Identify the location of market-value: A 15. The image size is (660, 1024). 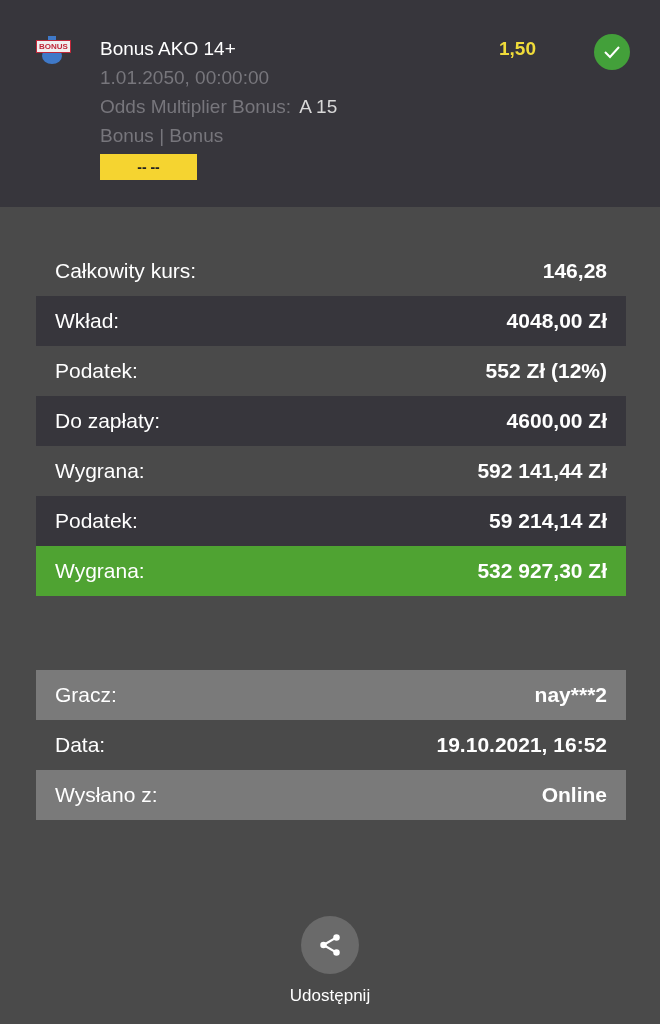
(318, 107).